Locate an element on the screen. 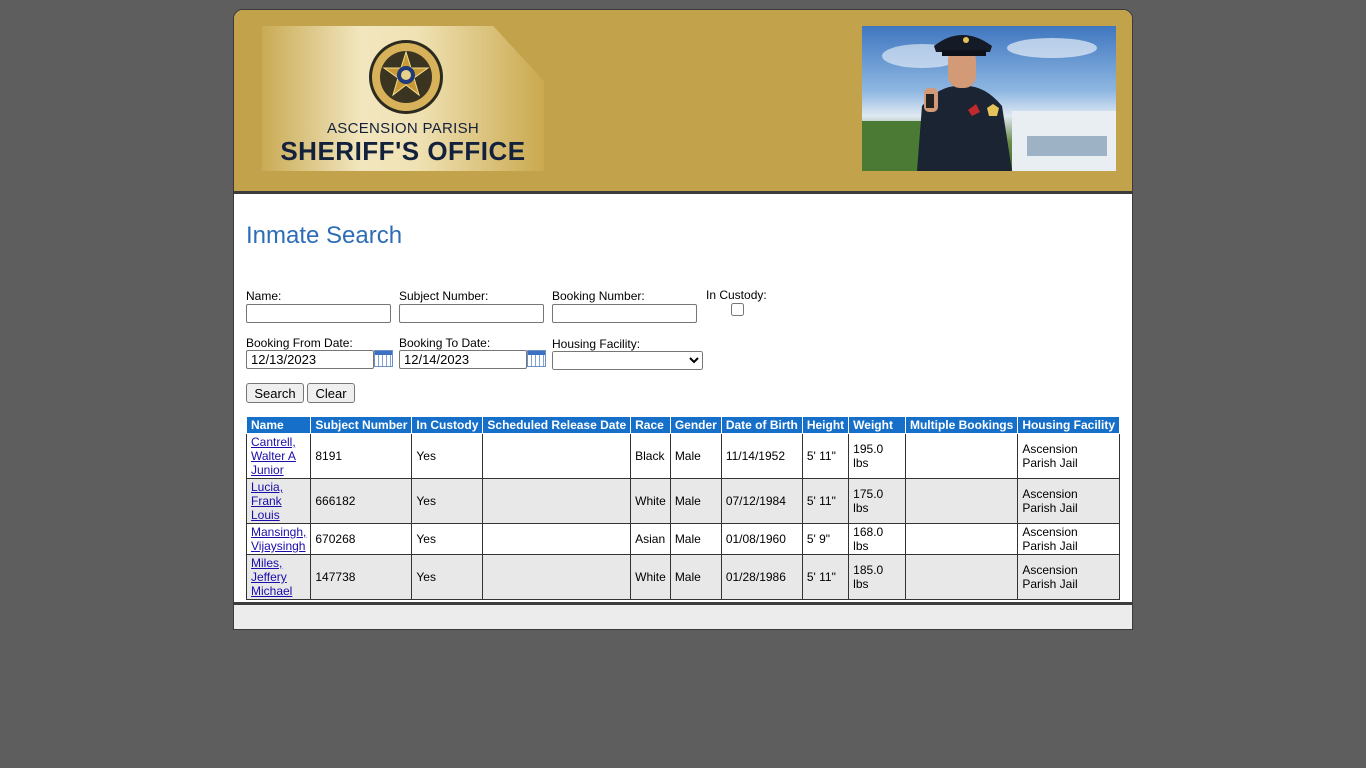 This screenshot has width=1366, height=768. subject-number-cell: 8191 is located at coordinates (361, 456).